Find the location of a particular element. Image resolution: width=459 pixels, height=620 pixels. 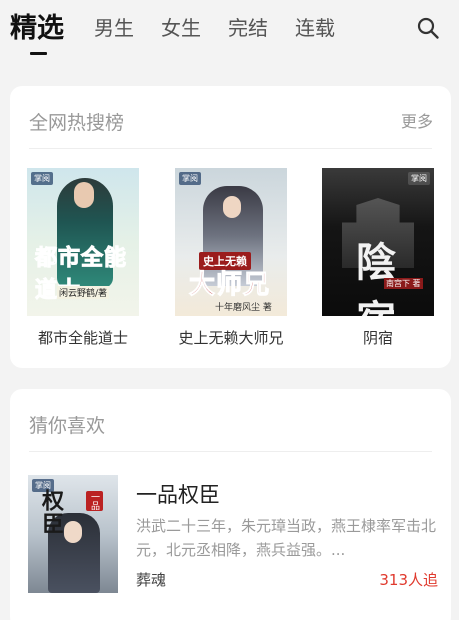

top-tab-bar: 精选 男生 女生 完结 连载 is located at coordinates (229, 34).